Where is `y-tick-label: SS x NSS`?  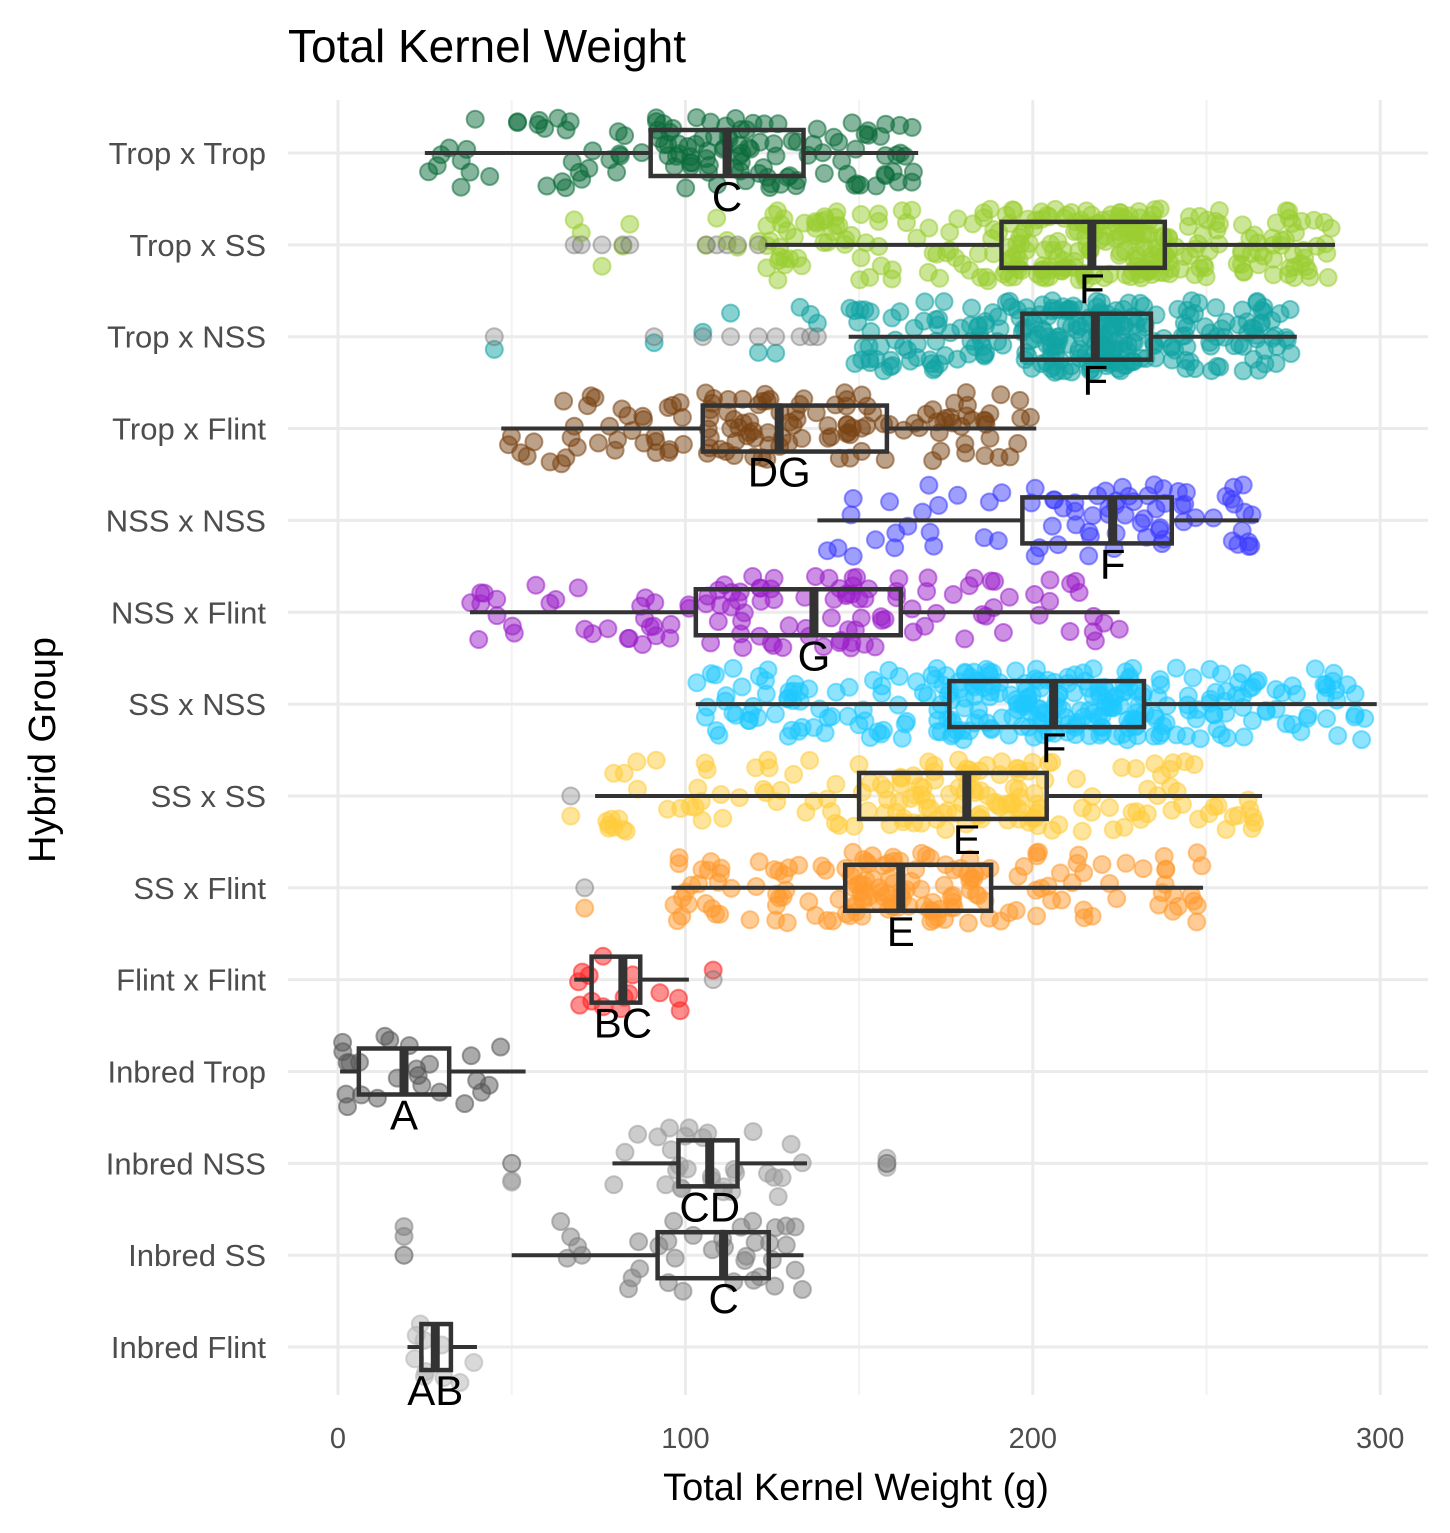 y-tick-label: SS x NSS is located at coordinates (197, 704).